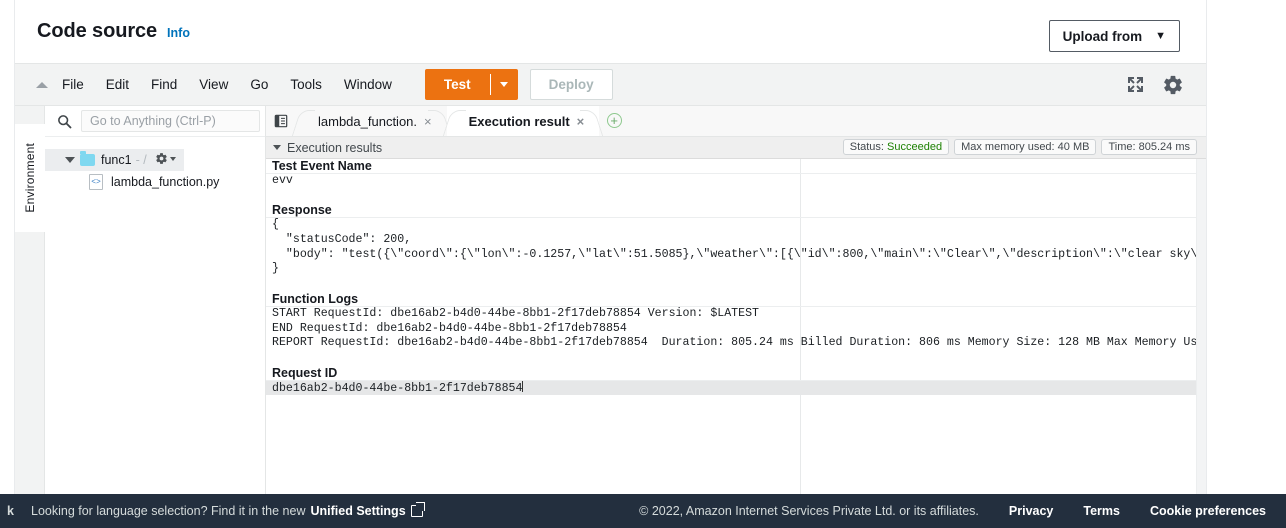 Image resolution: width=1286 pixels, height=528 pixels. I want to click on status-badge: Status: Succeeded, so click(896, 147).